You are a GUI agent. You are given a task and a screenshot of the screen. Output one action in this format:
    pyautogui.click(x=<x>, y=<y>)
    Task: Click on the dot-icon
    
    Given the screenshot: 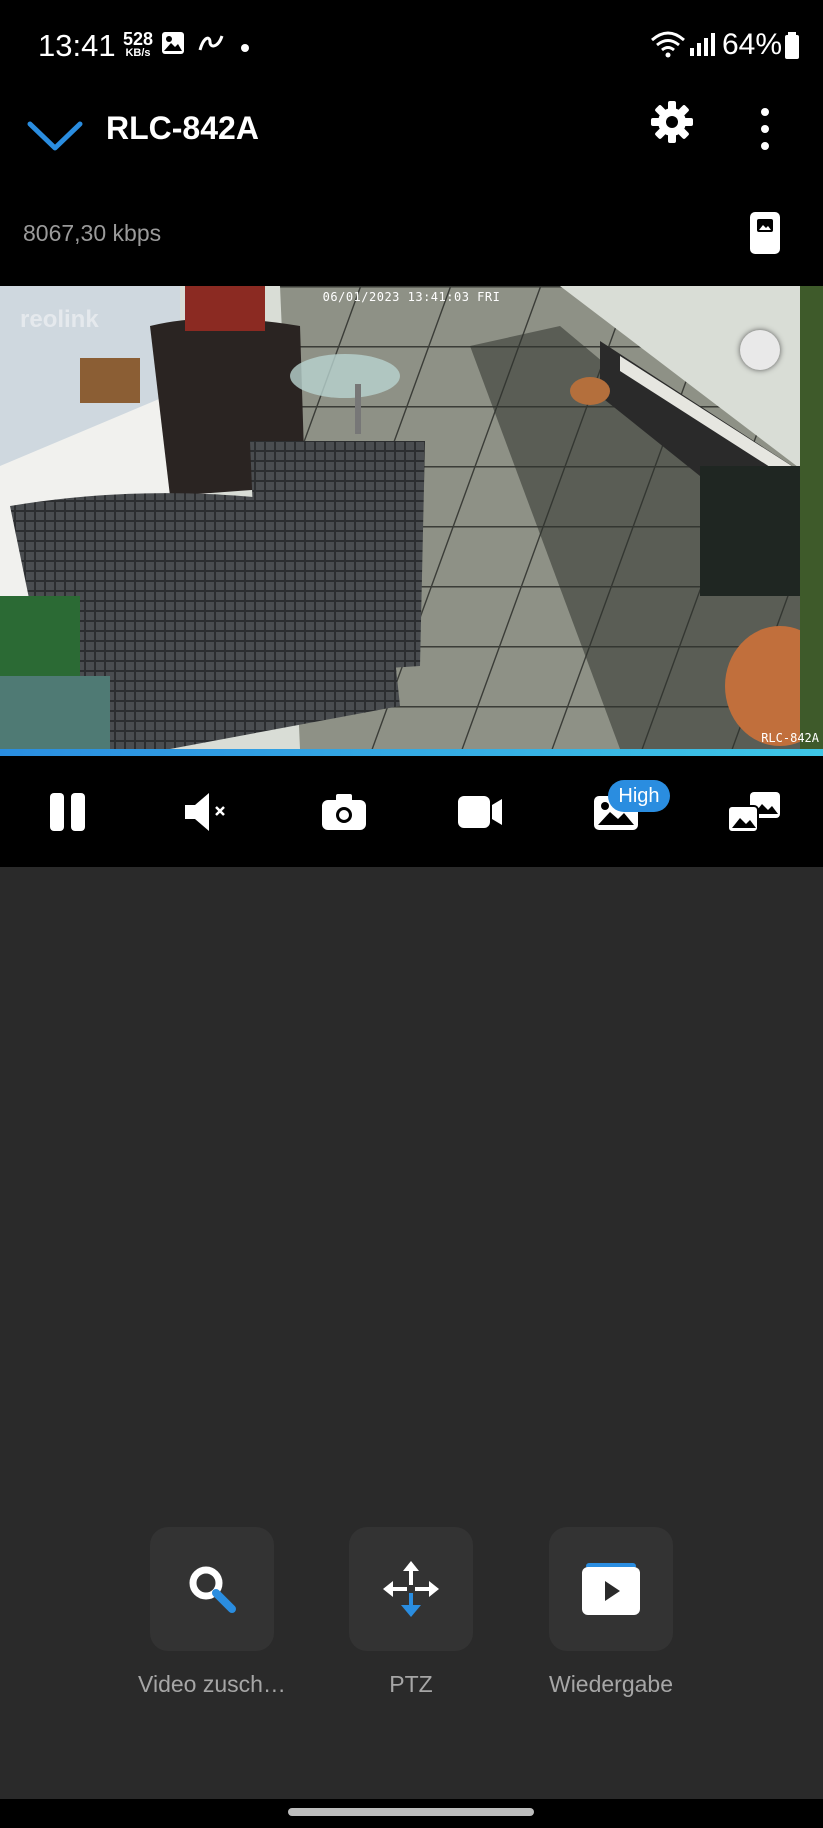 What is the action you would take?
    pyautogui.click(x=245, y=49)
    